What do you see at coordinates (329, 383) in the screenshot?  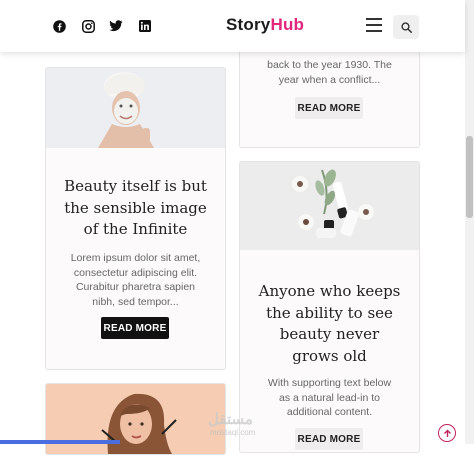 I see `excerpt-line: With supporting text below` at bounding box center [329, 383].